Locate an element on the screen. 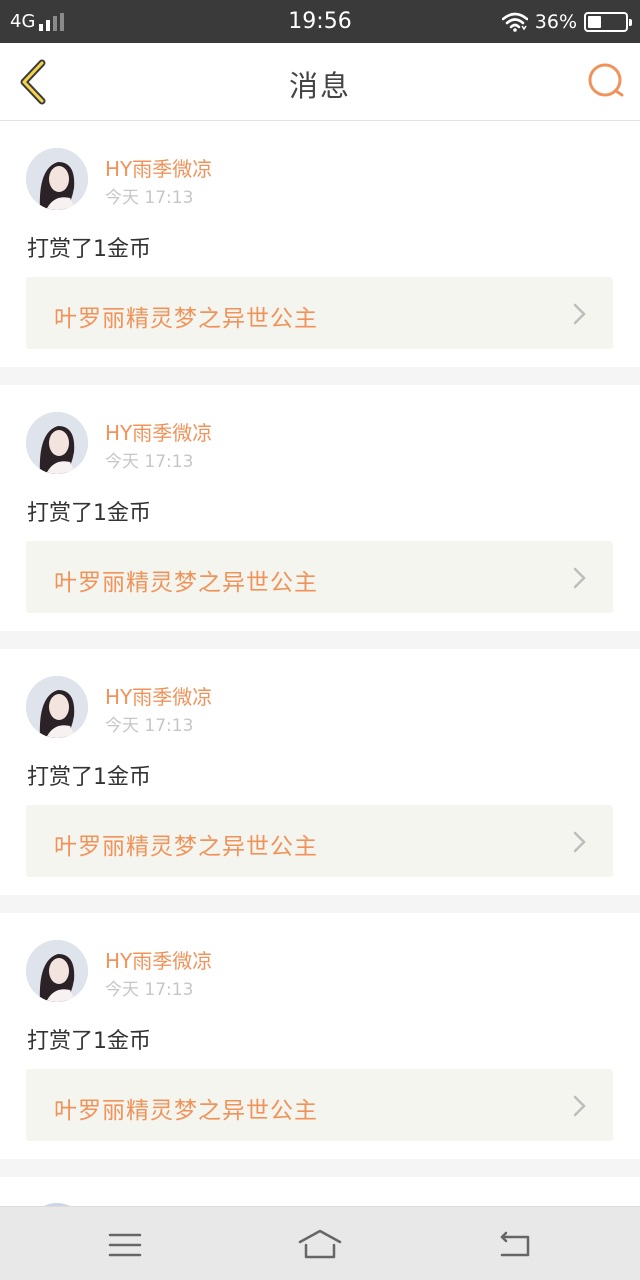  battery-icon is located at coordinates (608, 21).